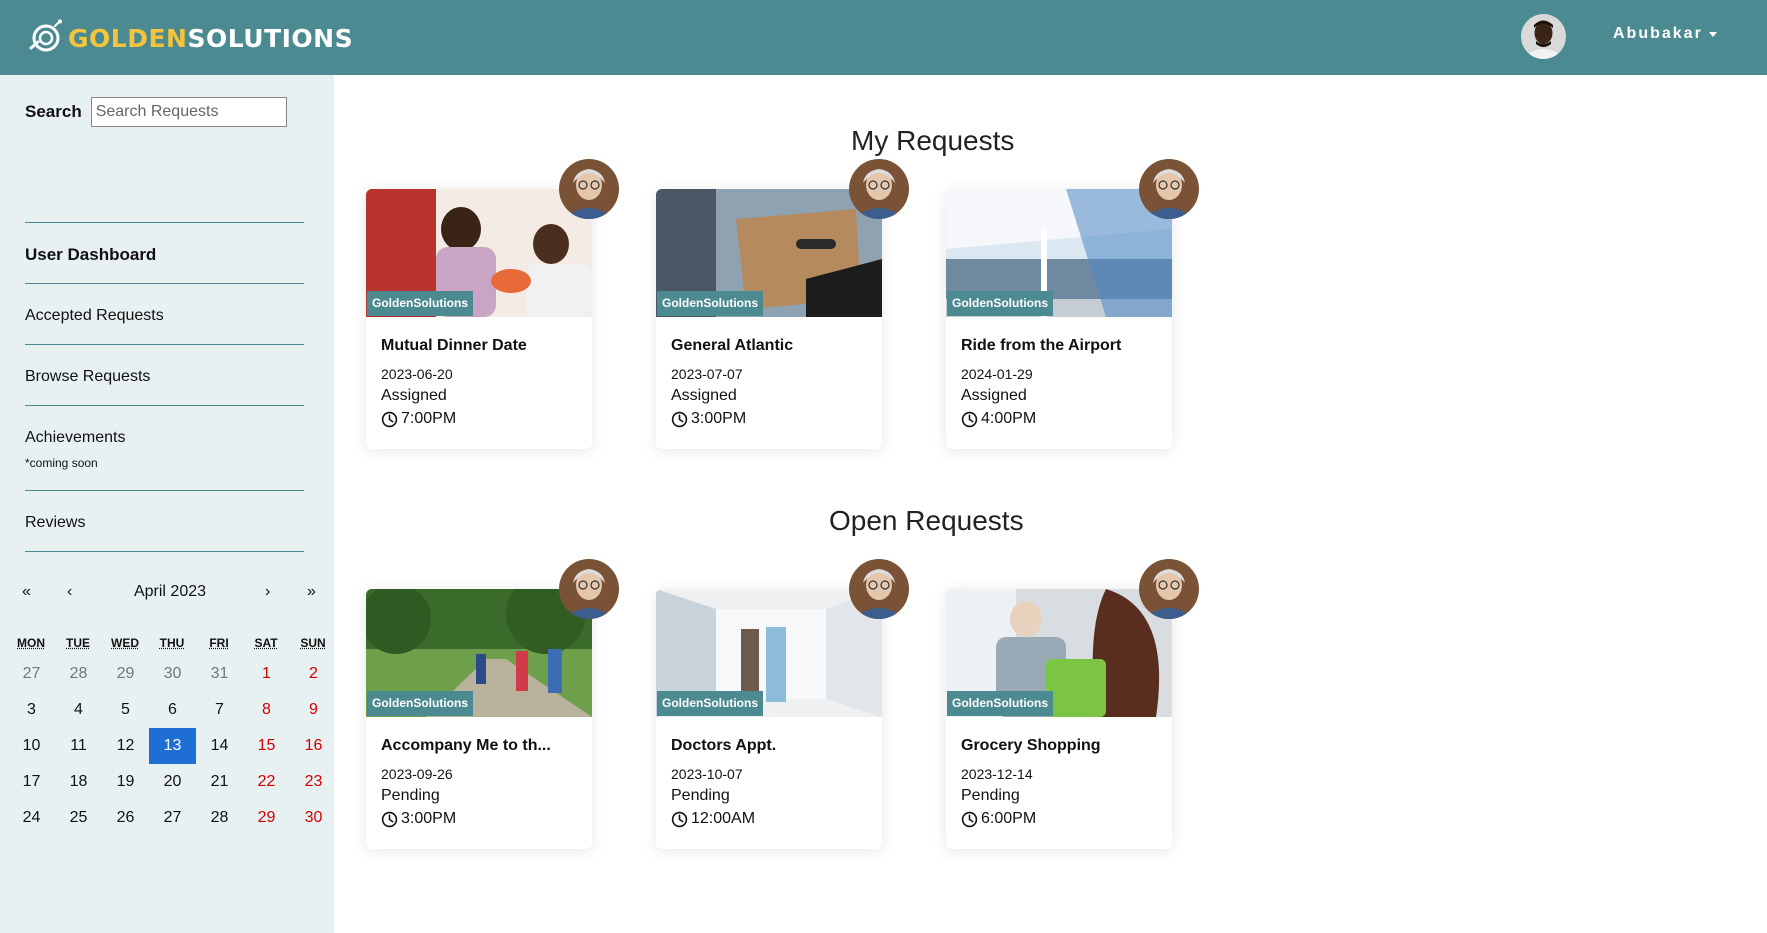 This screenshot has height=933, width=1767. I want to click on request-time: 4:00PM, so click(998, 419).